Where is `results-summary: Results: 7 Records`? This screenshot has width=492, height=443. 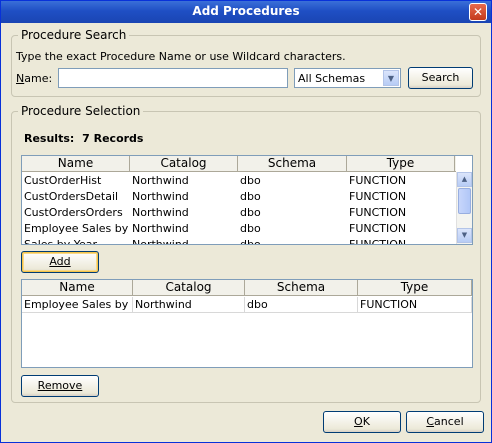
results-summary: Results: 7 Records is located at coordinates (83, 138).